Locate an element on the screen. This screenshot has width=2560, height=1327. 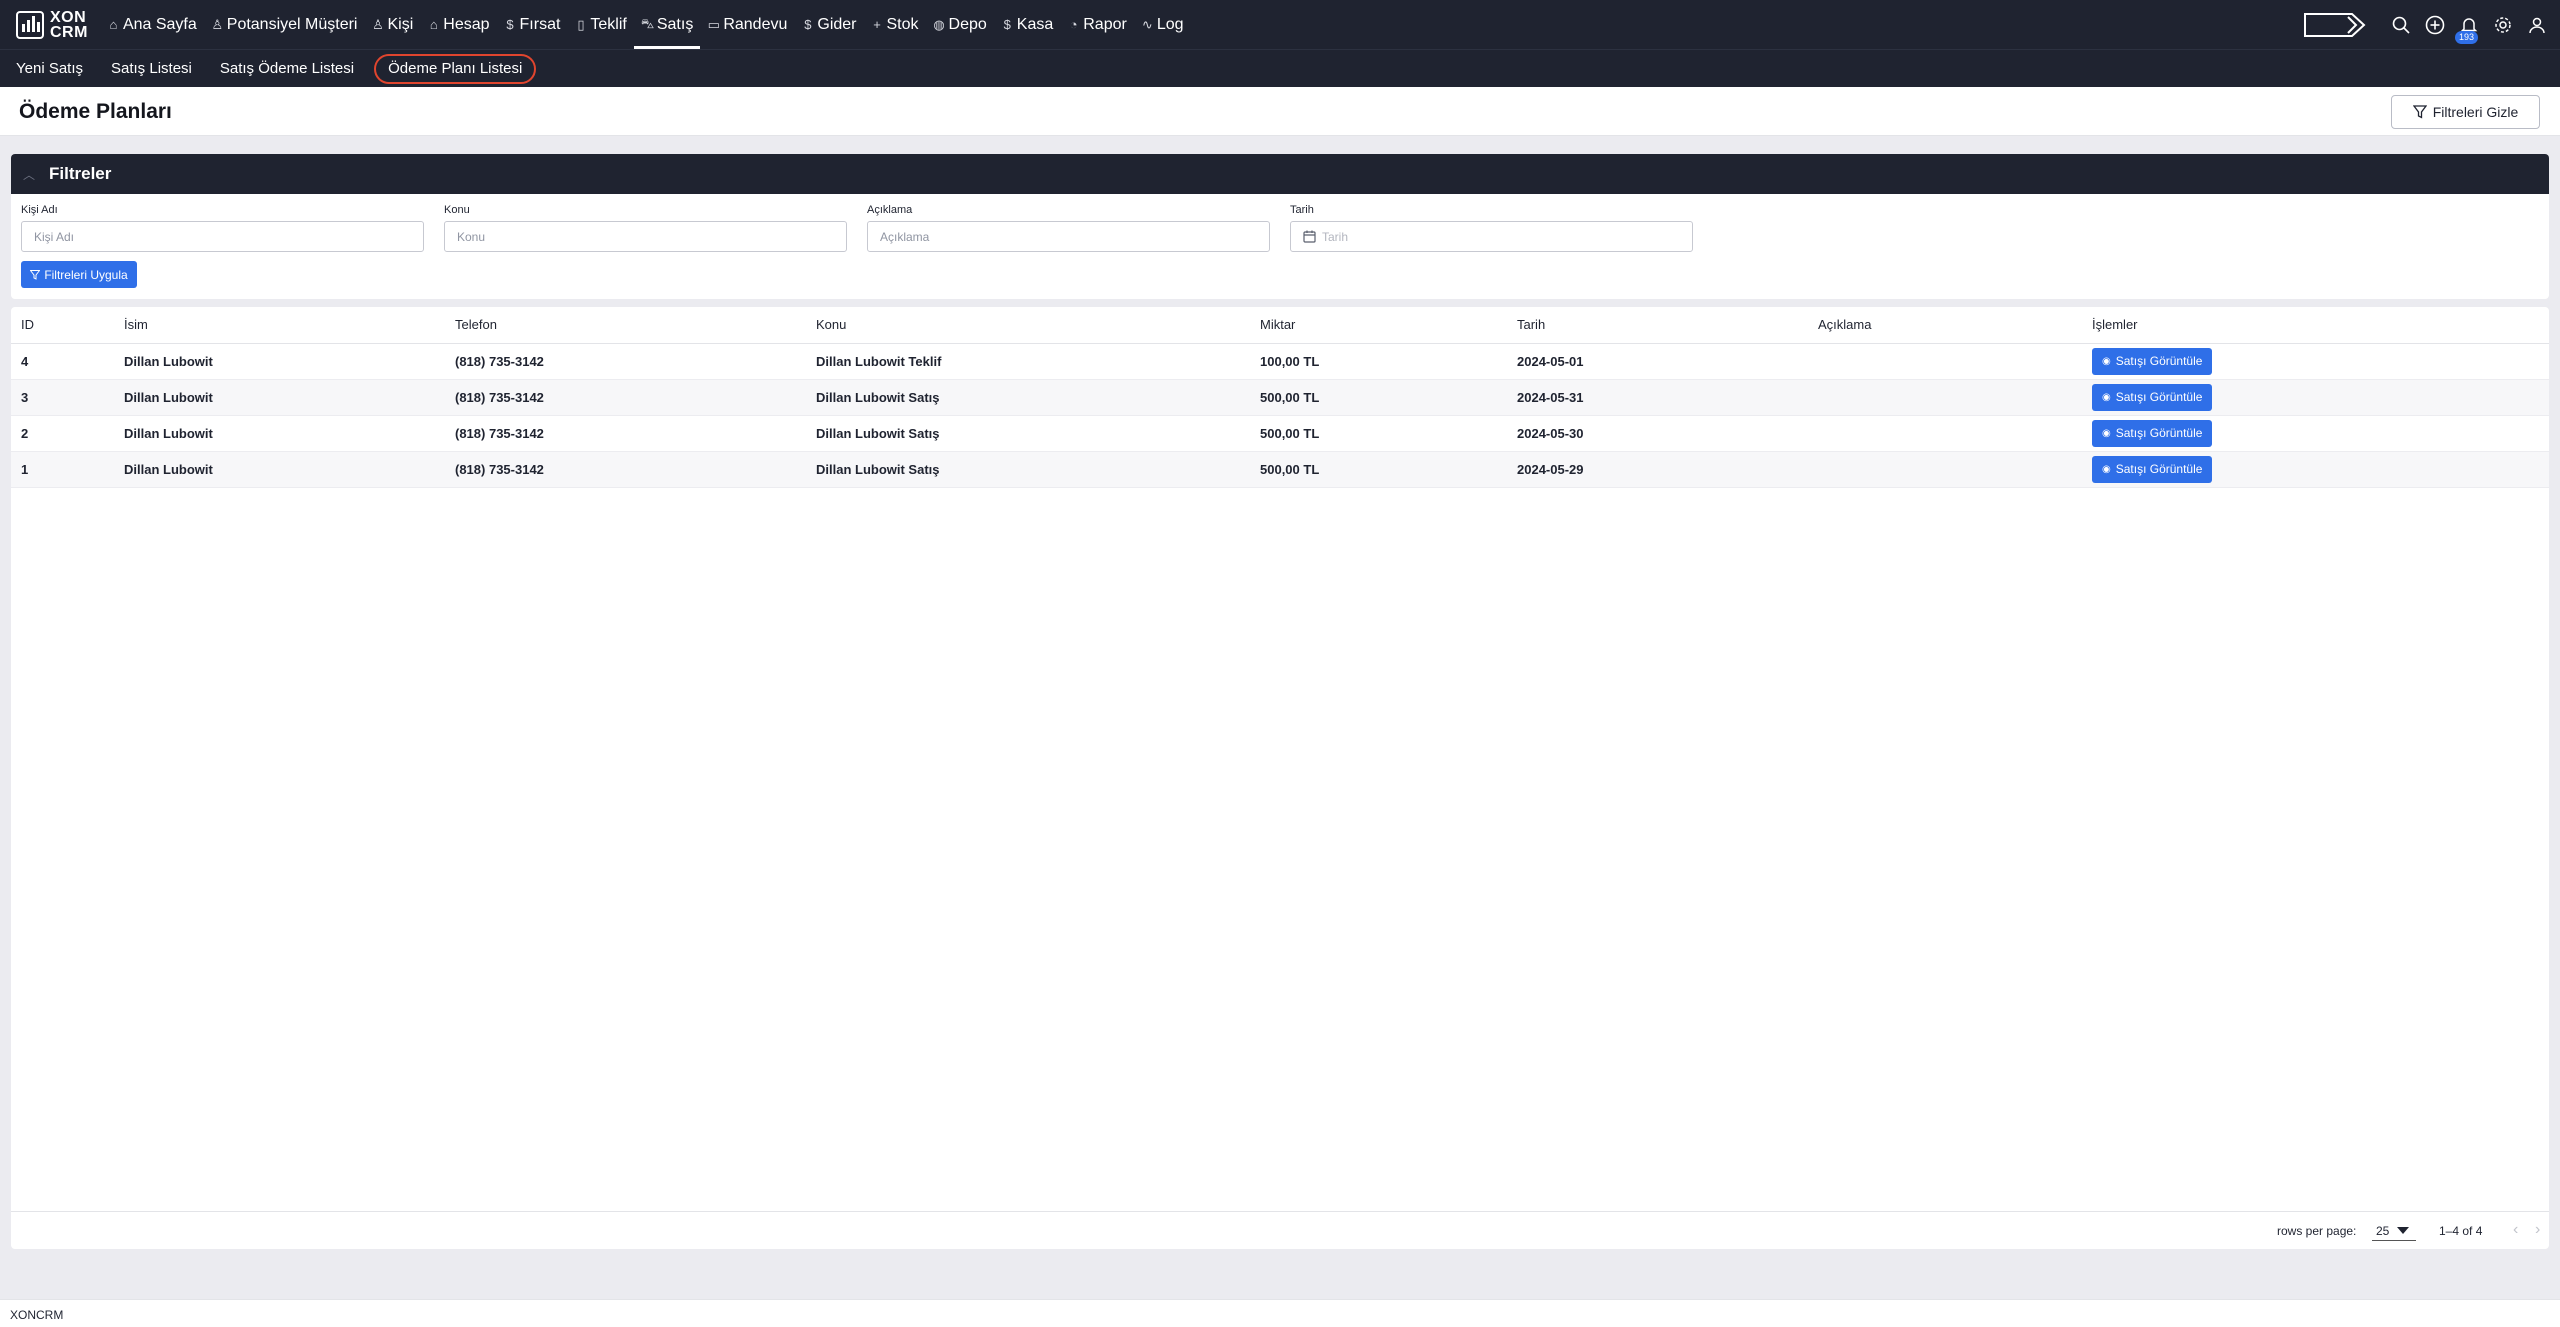
filter-person-name: Kişi Adı Kişi Adı is located at coordinates (222, 228).